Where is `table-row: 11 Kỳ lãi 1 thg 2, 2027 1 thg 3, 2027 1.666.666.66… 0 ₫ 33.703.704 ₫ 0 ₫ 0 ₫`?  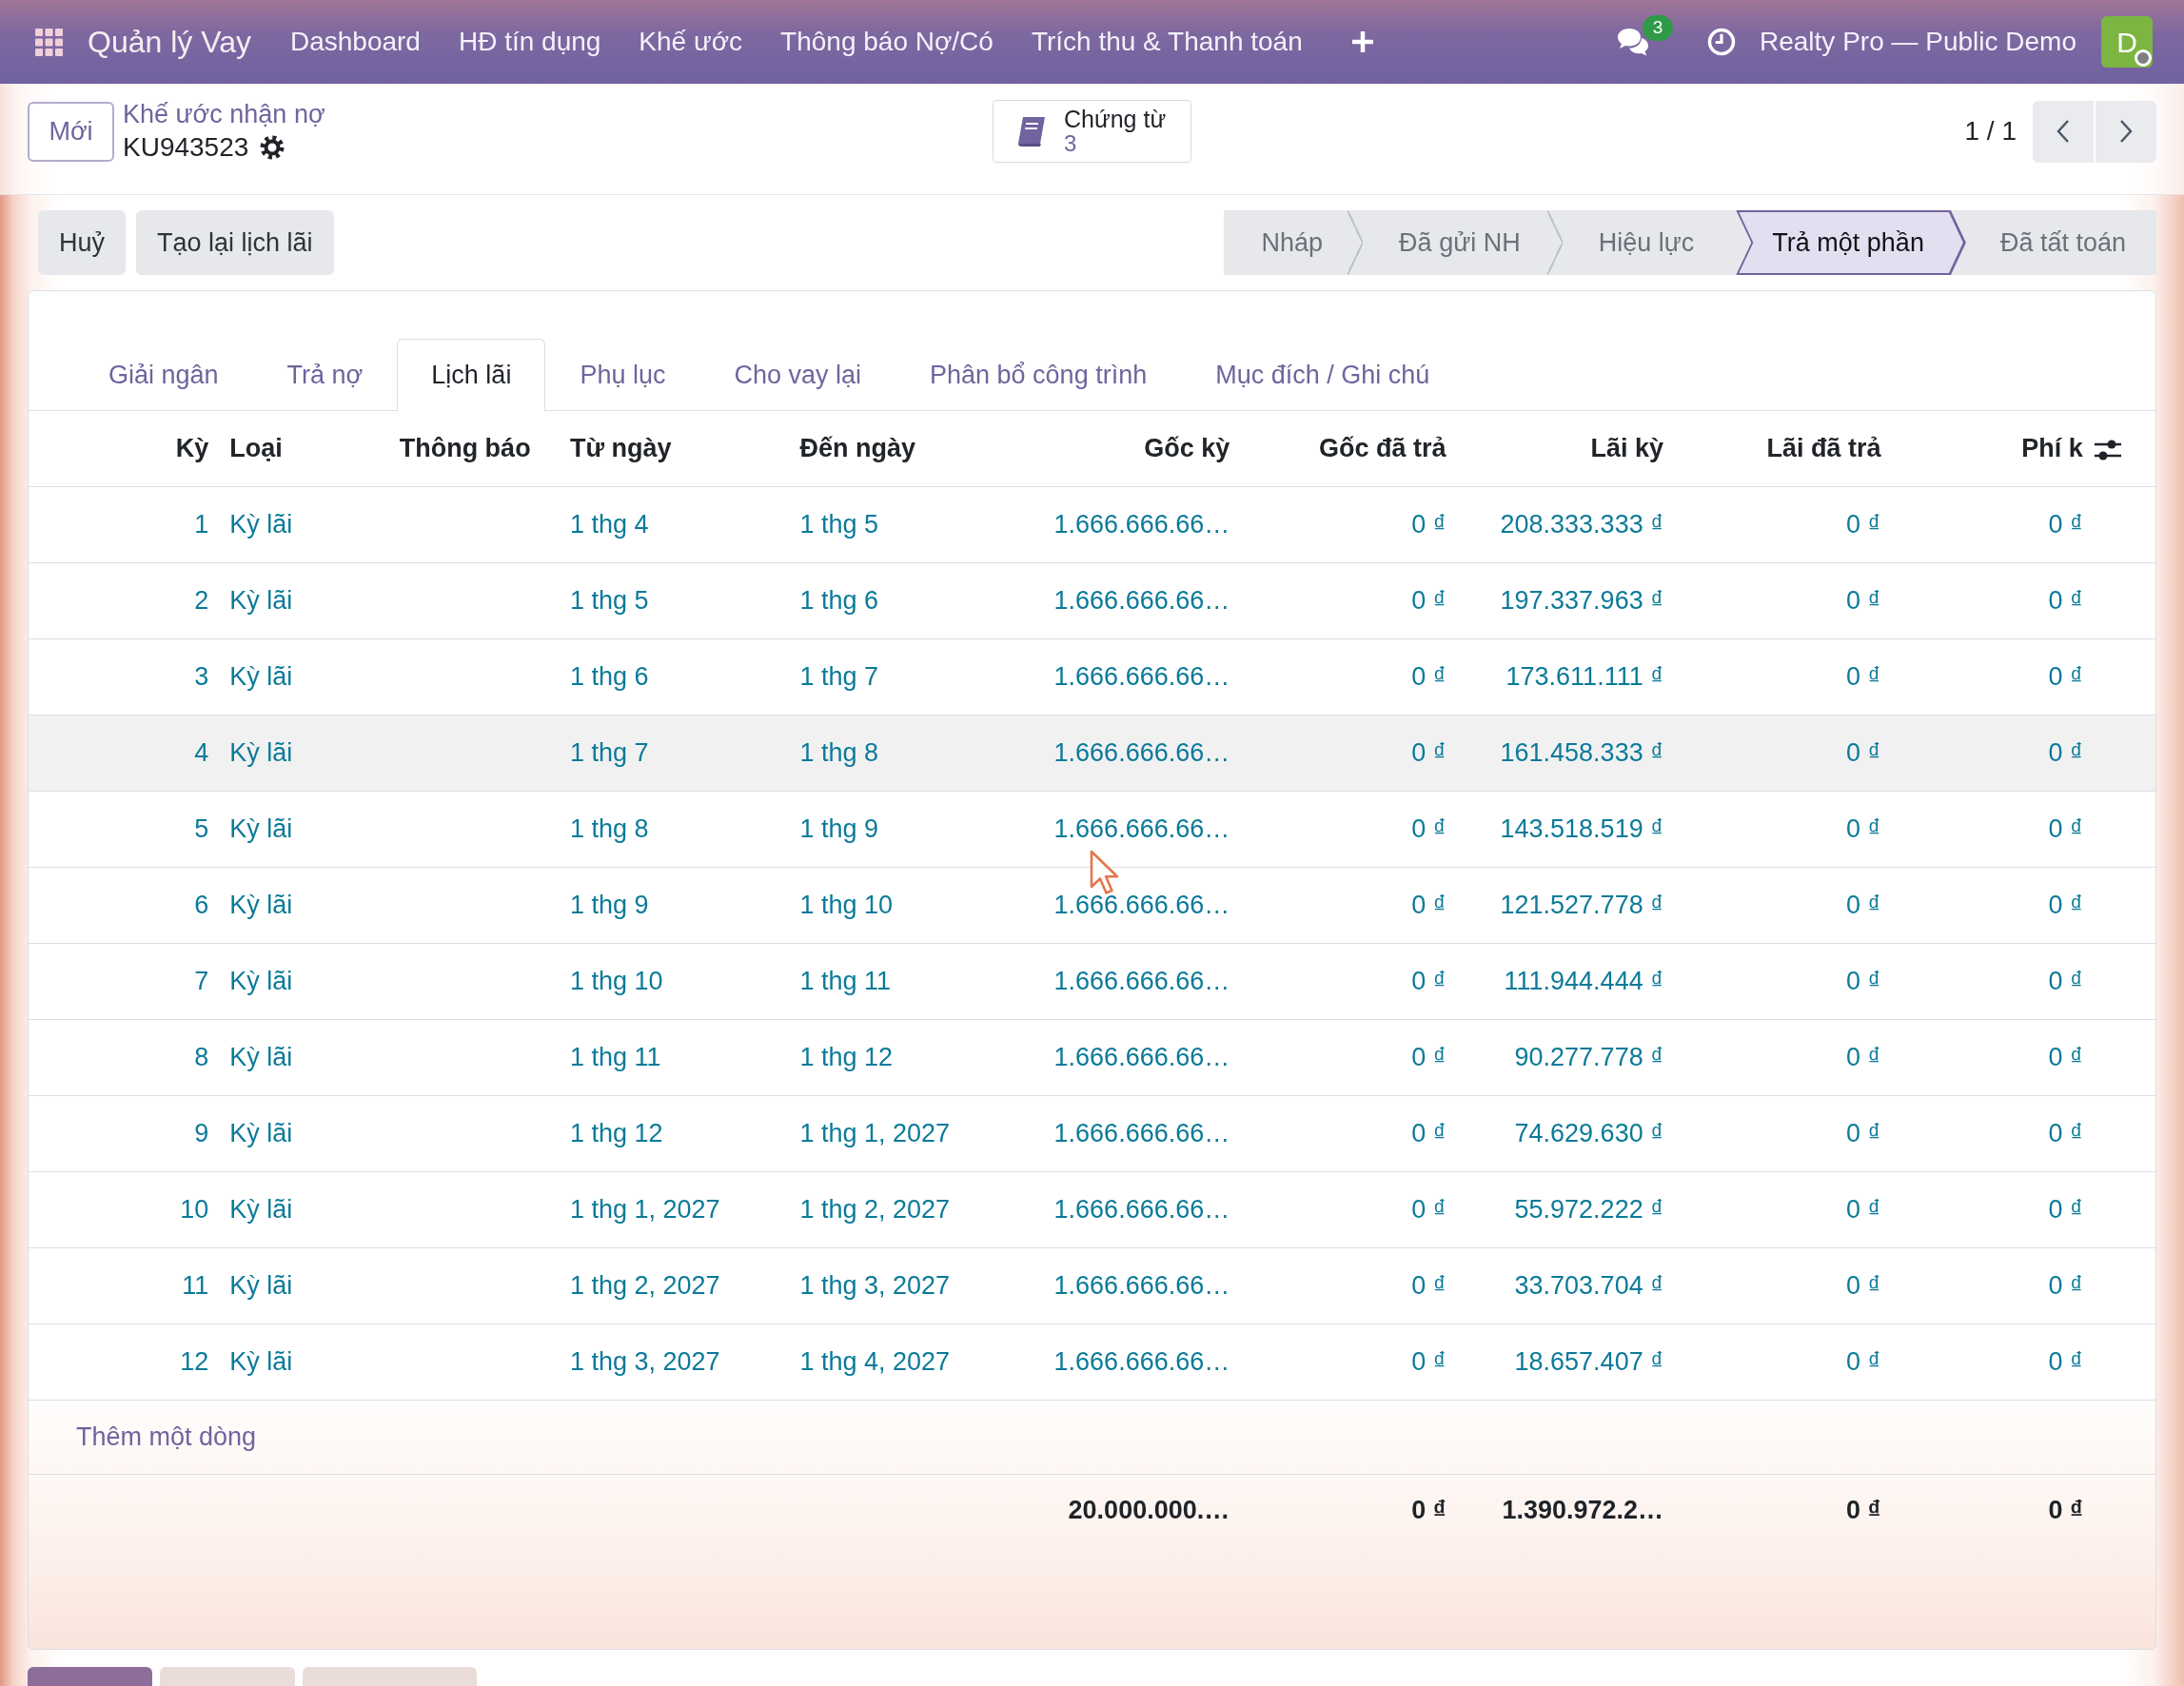 table-row: 11 Kỳ lãi 1 thg 2, 2027 1 thg 3, 2027 1.666.666.66… 0 ₫ 33.703.704 ₫ 0 ₫ 0 ₫ is located at coordinates (1092, 1285).